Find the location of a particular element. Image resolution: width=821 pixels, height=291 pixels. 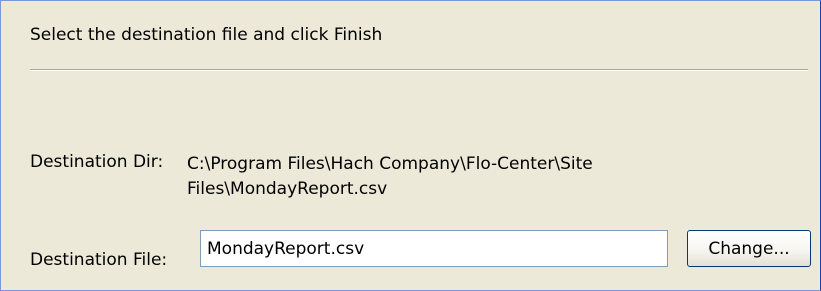

destination-dir-label: Destination Dir: is located at coordinates (97, 162).